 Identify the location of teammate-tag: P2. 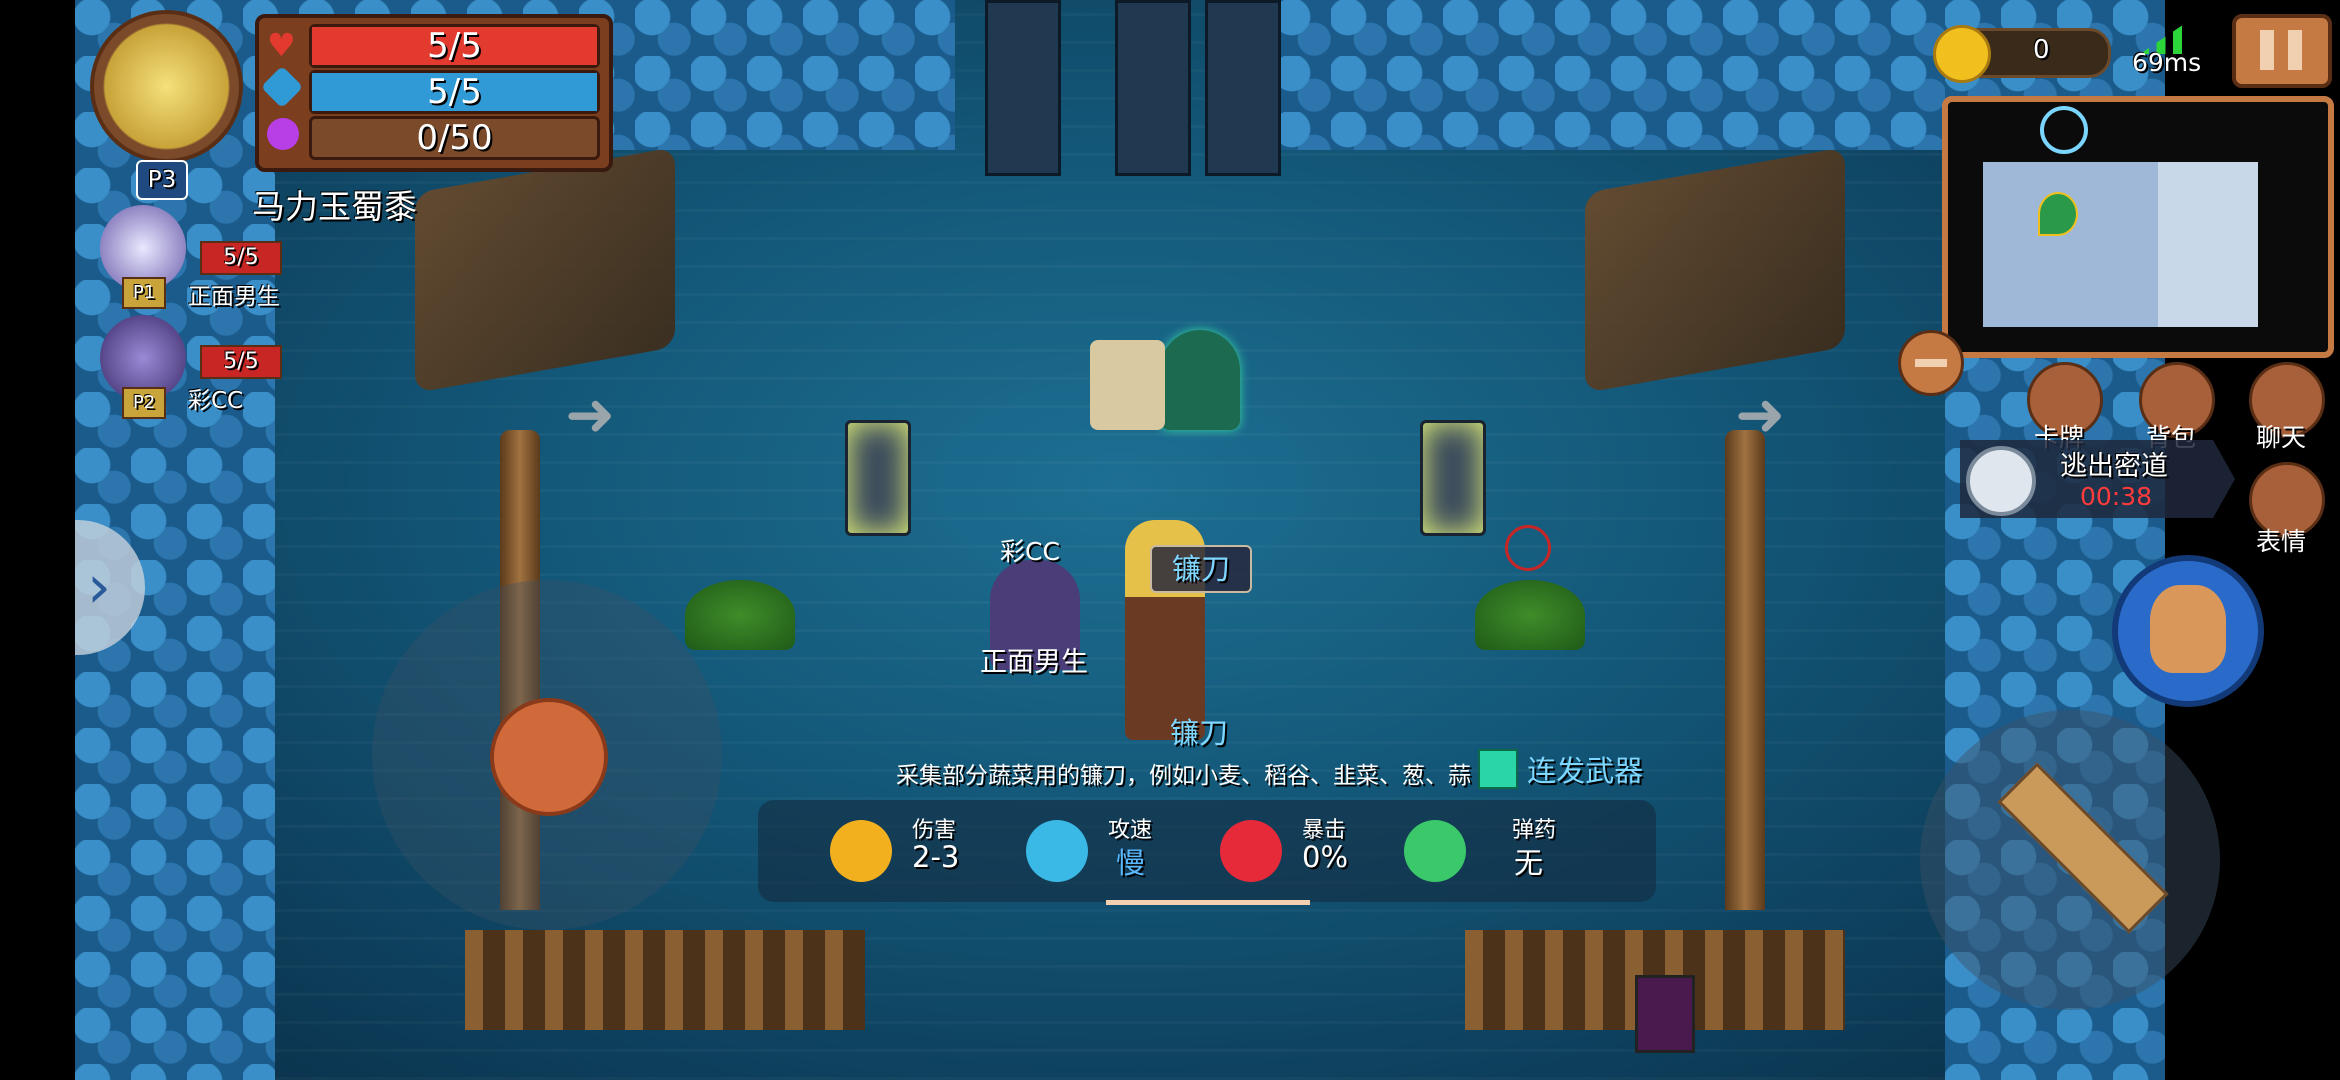
(144, 403).